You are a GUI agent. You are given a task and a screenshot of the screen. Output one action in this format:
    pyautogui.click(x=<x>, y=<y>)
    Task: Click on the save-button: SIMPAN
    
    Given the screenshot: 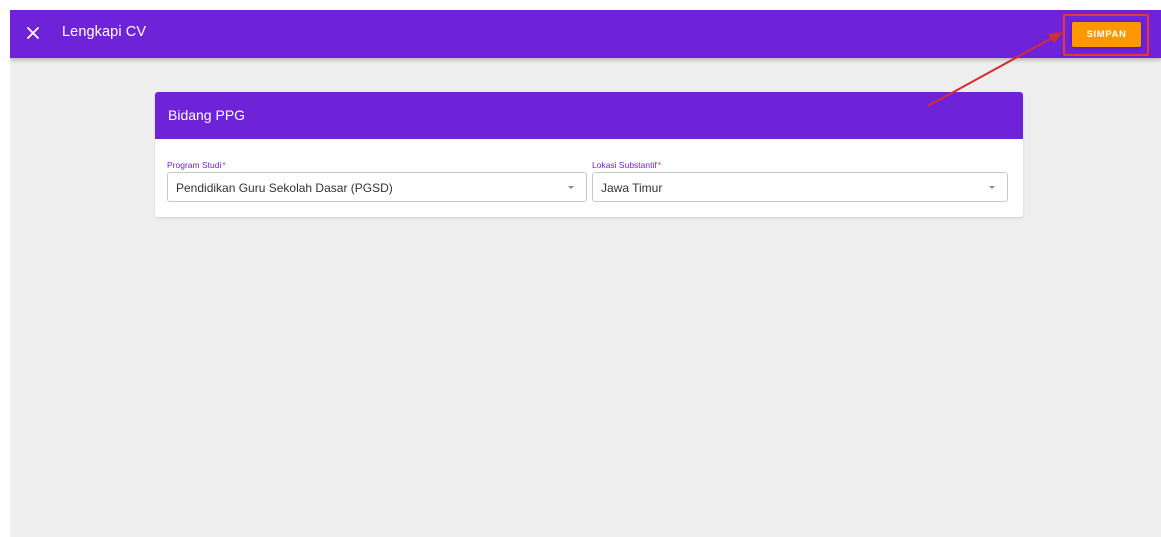 What is the action you would take?
    pyautogui.click(x=1106, y=34)
    